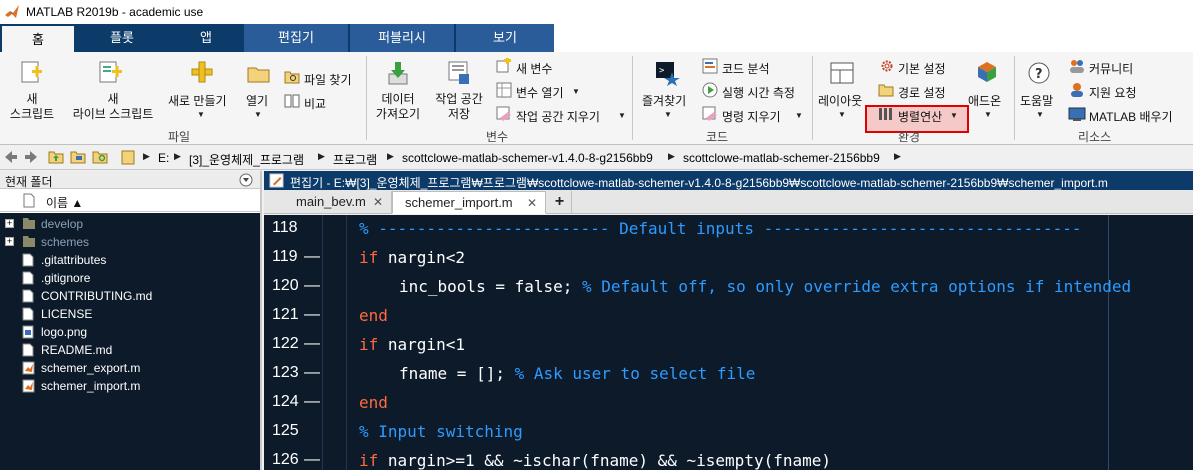 This screenshot has height=470, width=1193. I want to click on help-button: 도움말, so click(1036, 100).